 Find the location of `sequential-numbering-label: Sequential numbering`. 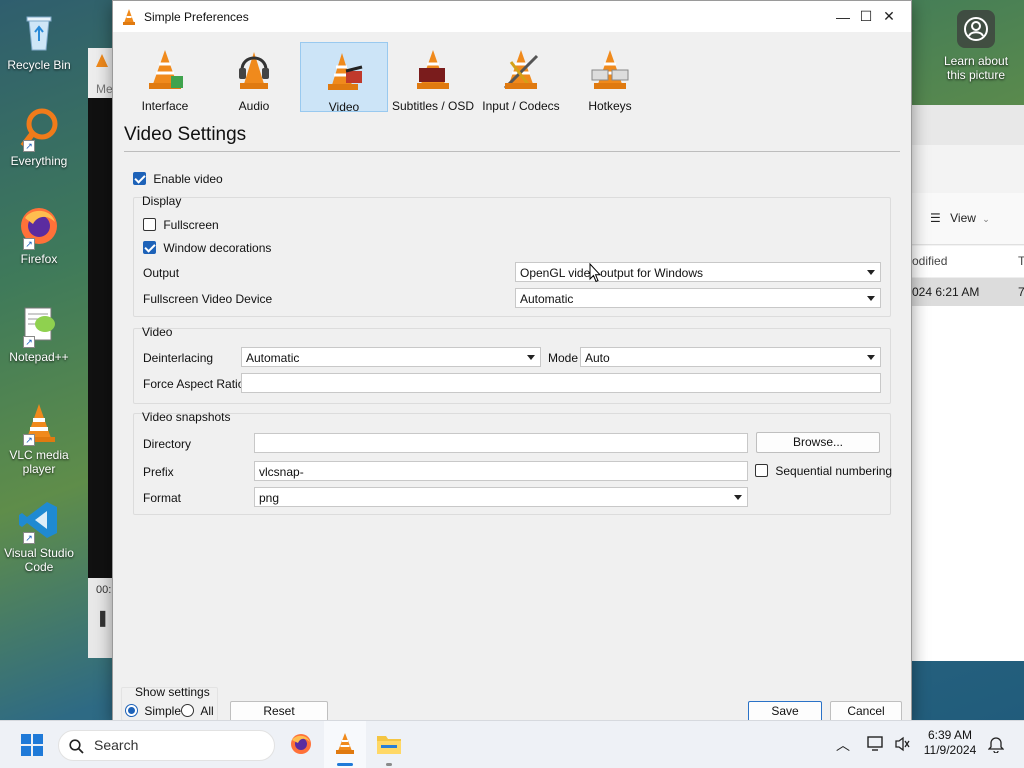

sequential-numbering-label: Sequential numbering is located at coordinates (834, 471).